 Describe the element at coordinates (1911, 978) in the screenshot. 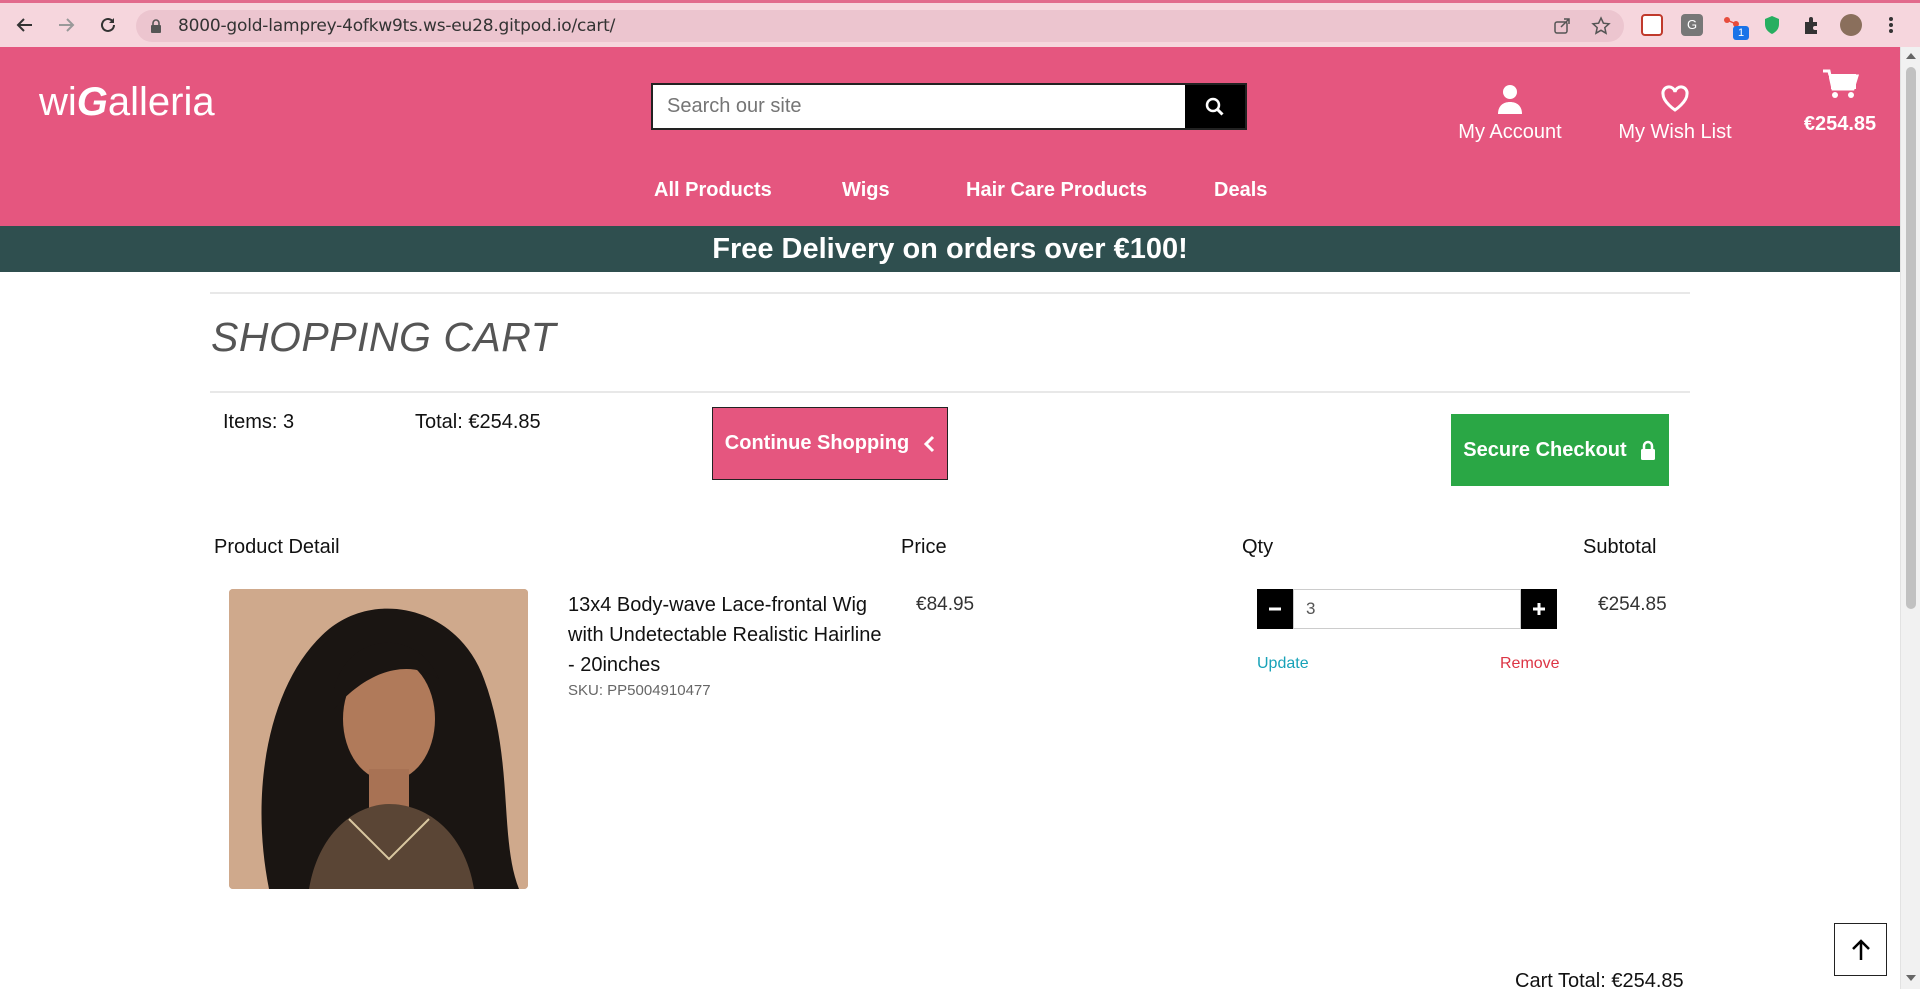

I see `scroll-down-arrow` at that location.